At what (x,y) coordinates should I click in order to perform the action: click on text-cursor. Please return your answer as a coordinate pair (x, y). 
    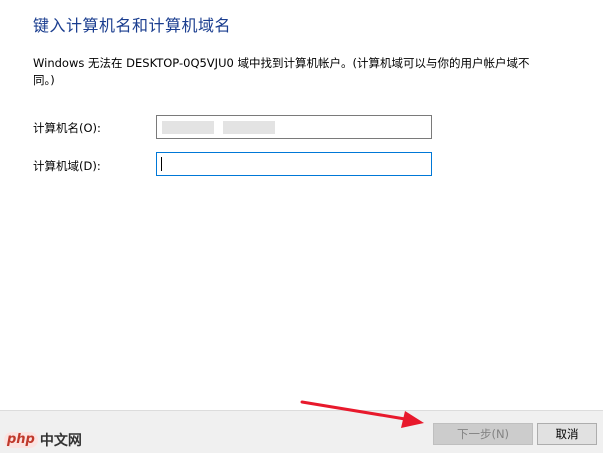
    Looking at the image, I should click on (161, 164).